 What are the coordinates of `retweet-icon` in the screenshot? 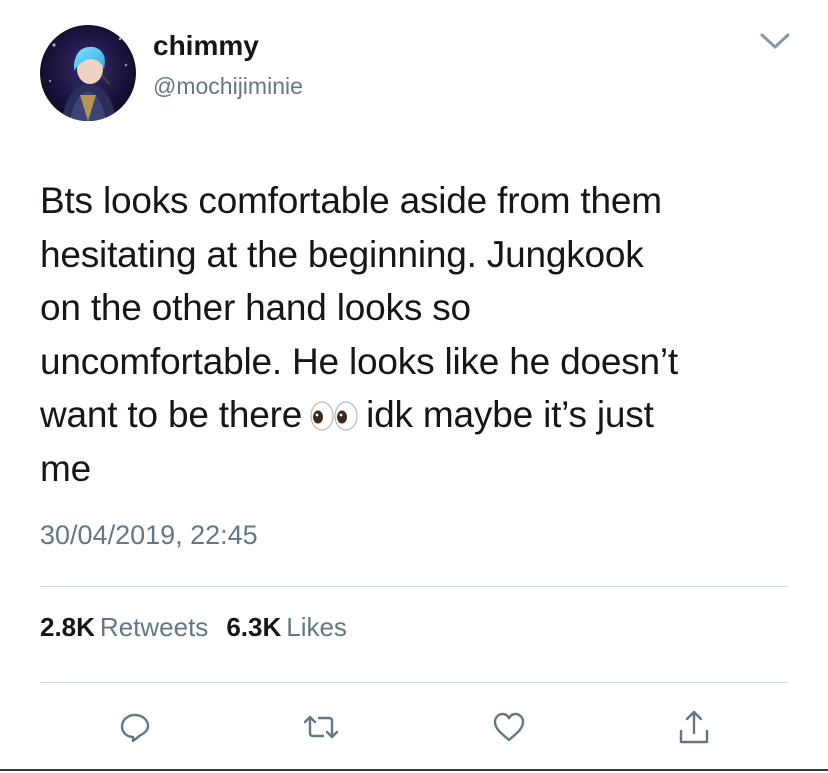 It's located at (321, 727).